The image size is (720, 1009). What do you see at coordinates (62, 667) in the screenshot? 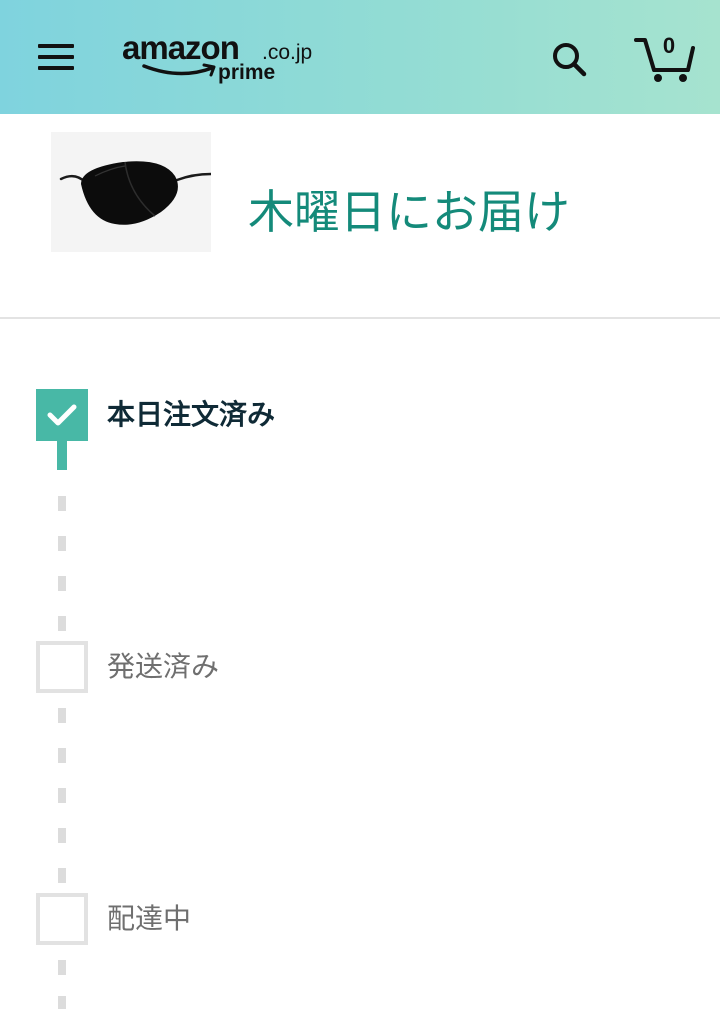
I see `step-shipped-checkbox` at bounding box center [62, 667].